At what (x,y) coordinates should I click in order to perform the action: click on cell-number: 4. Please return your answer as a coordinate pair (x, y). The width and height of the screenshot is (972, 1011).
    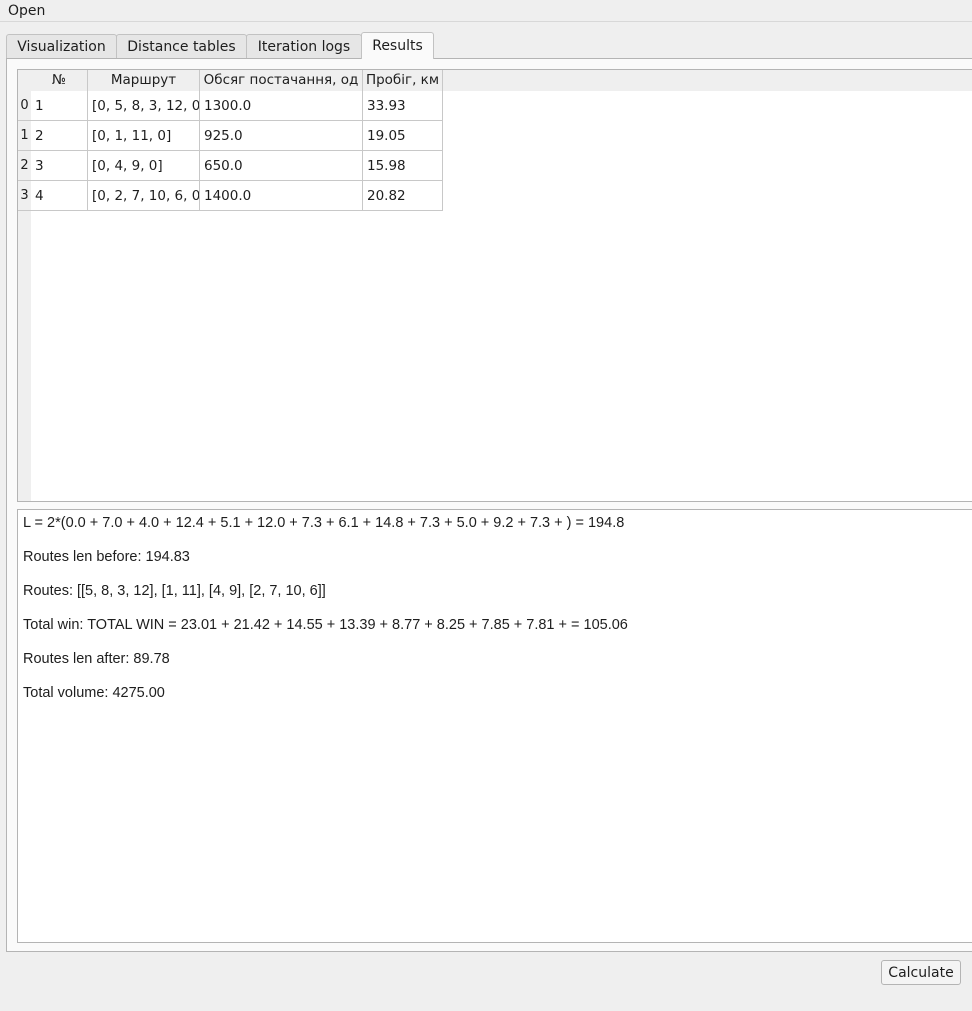
    Looking at the image, I should click on (59, 196).